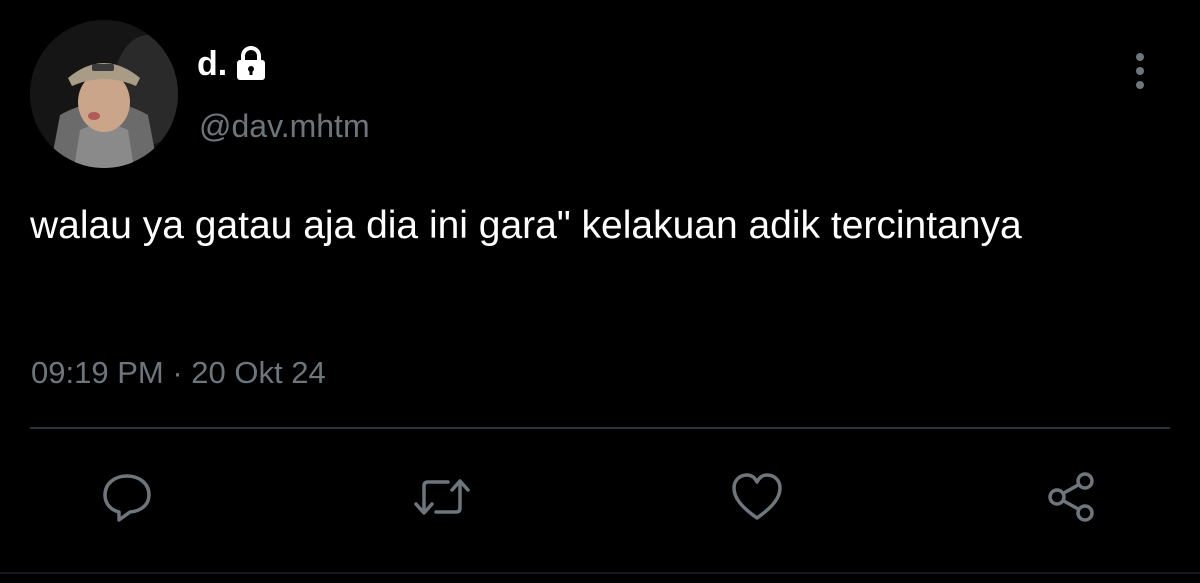 This screenshot has height=583, width=1200. I want to click on reply-icon, so click(127, 498).